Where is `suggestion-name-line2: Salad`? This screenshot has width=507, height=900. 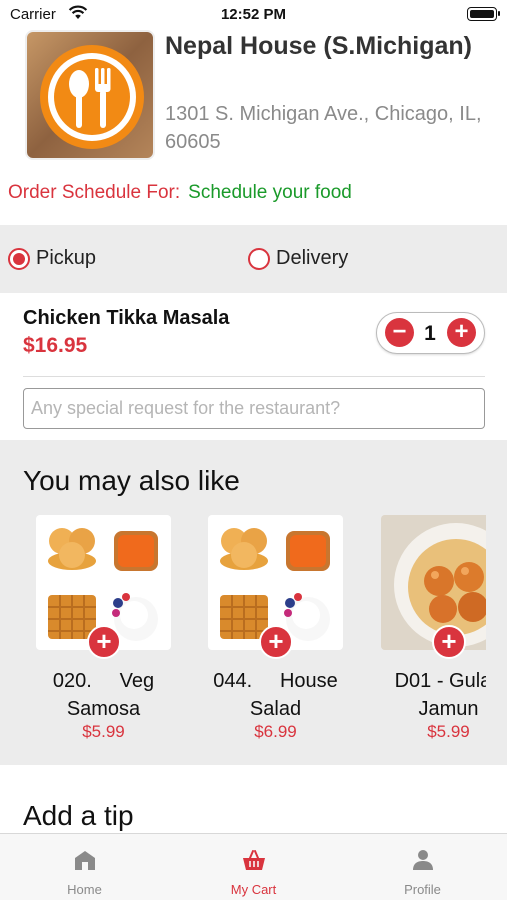 suggestion-name-line2: Salad is located at coordinates (275, 709).